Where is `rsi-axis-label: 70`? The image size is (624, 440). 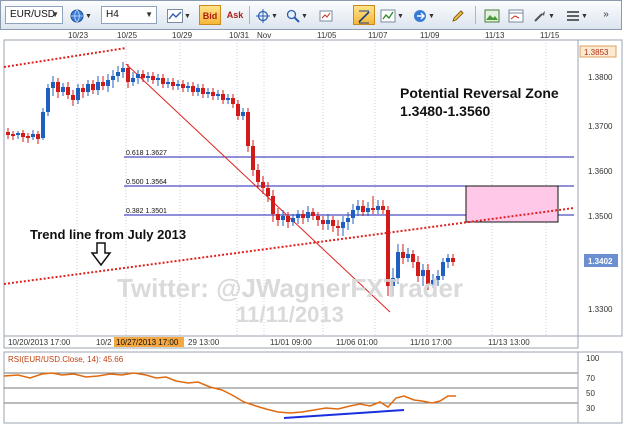
rsi-axis-label: 70 is located at coordinates (590, 378).